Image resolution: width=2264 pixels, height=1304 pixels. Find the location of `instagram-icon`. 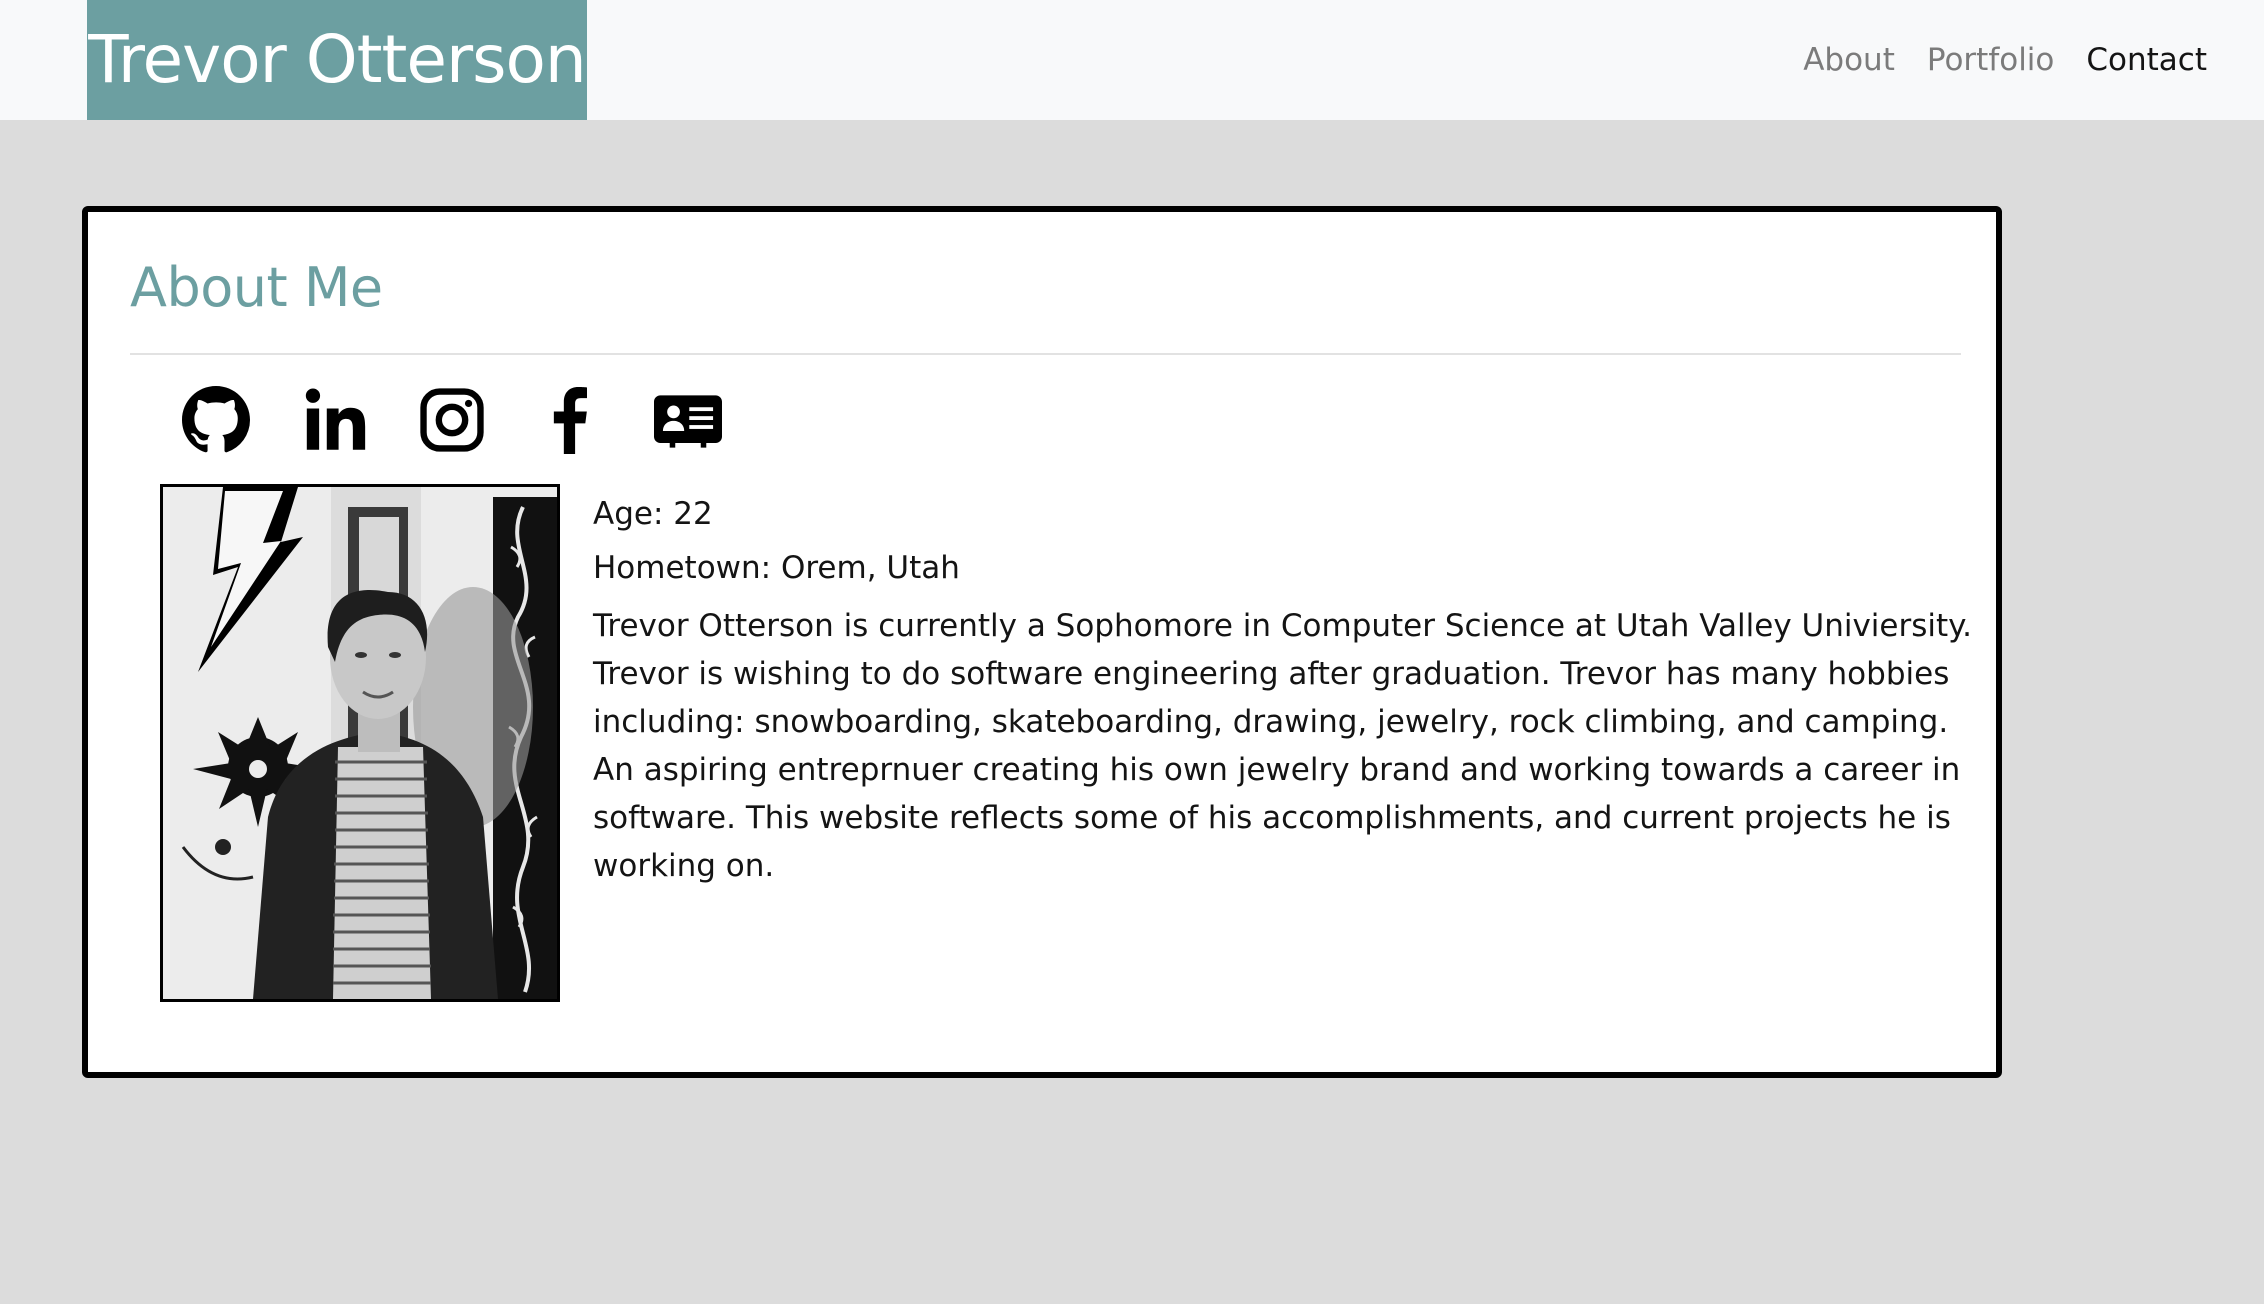

instagram-icon is located at coordinates (452, 420).